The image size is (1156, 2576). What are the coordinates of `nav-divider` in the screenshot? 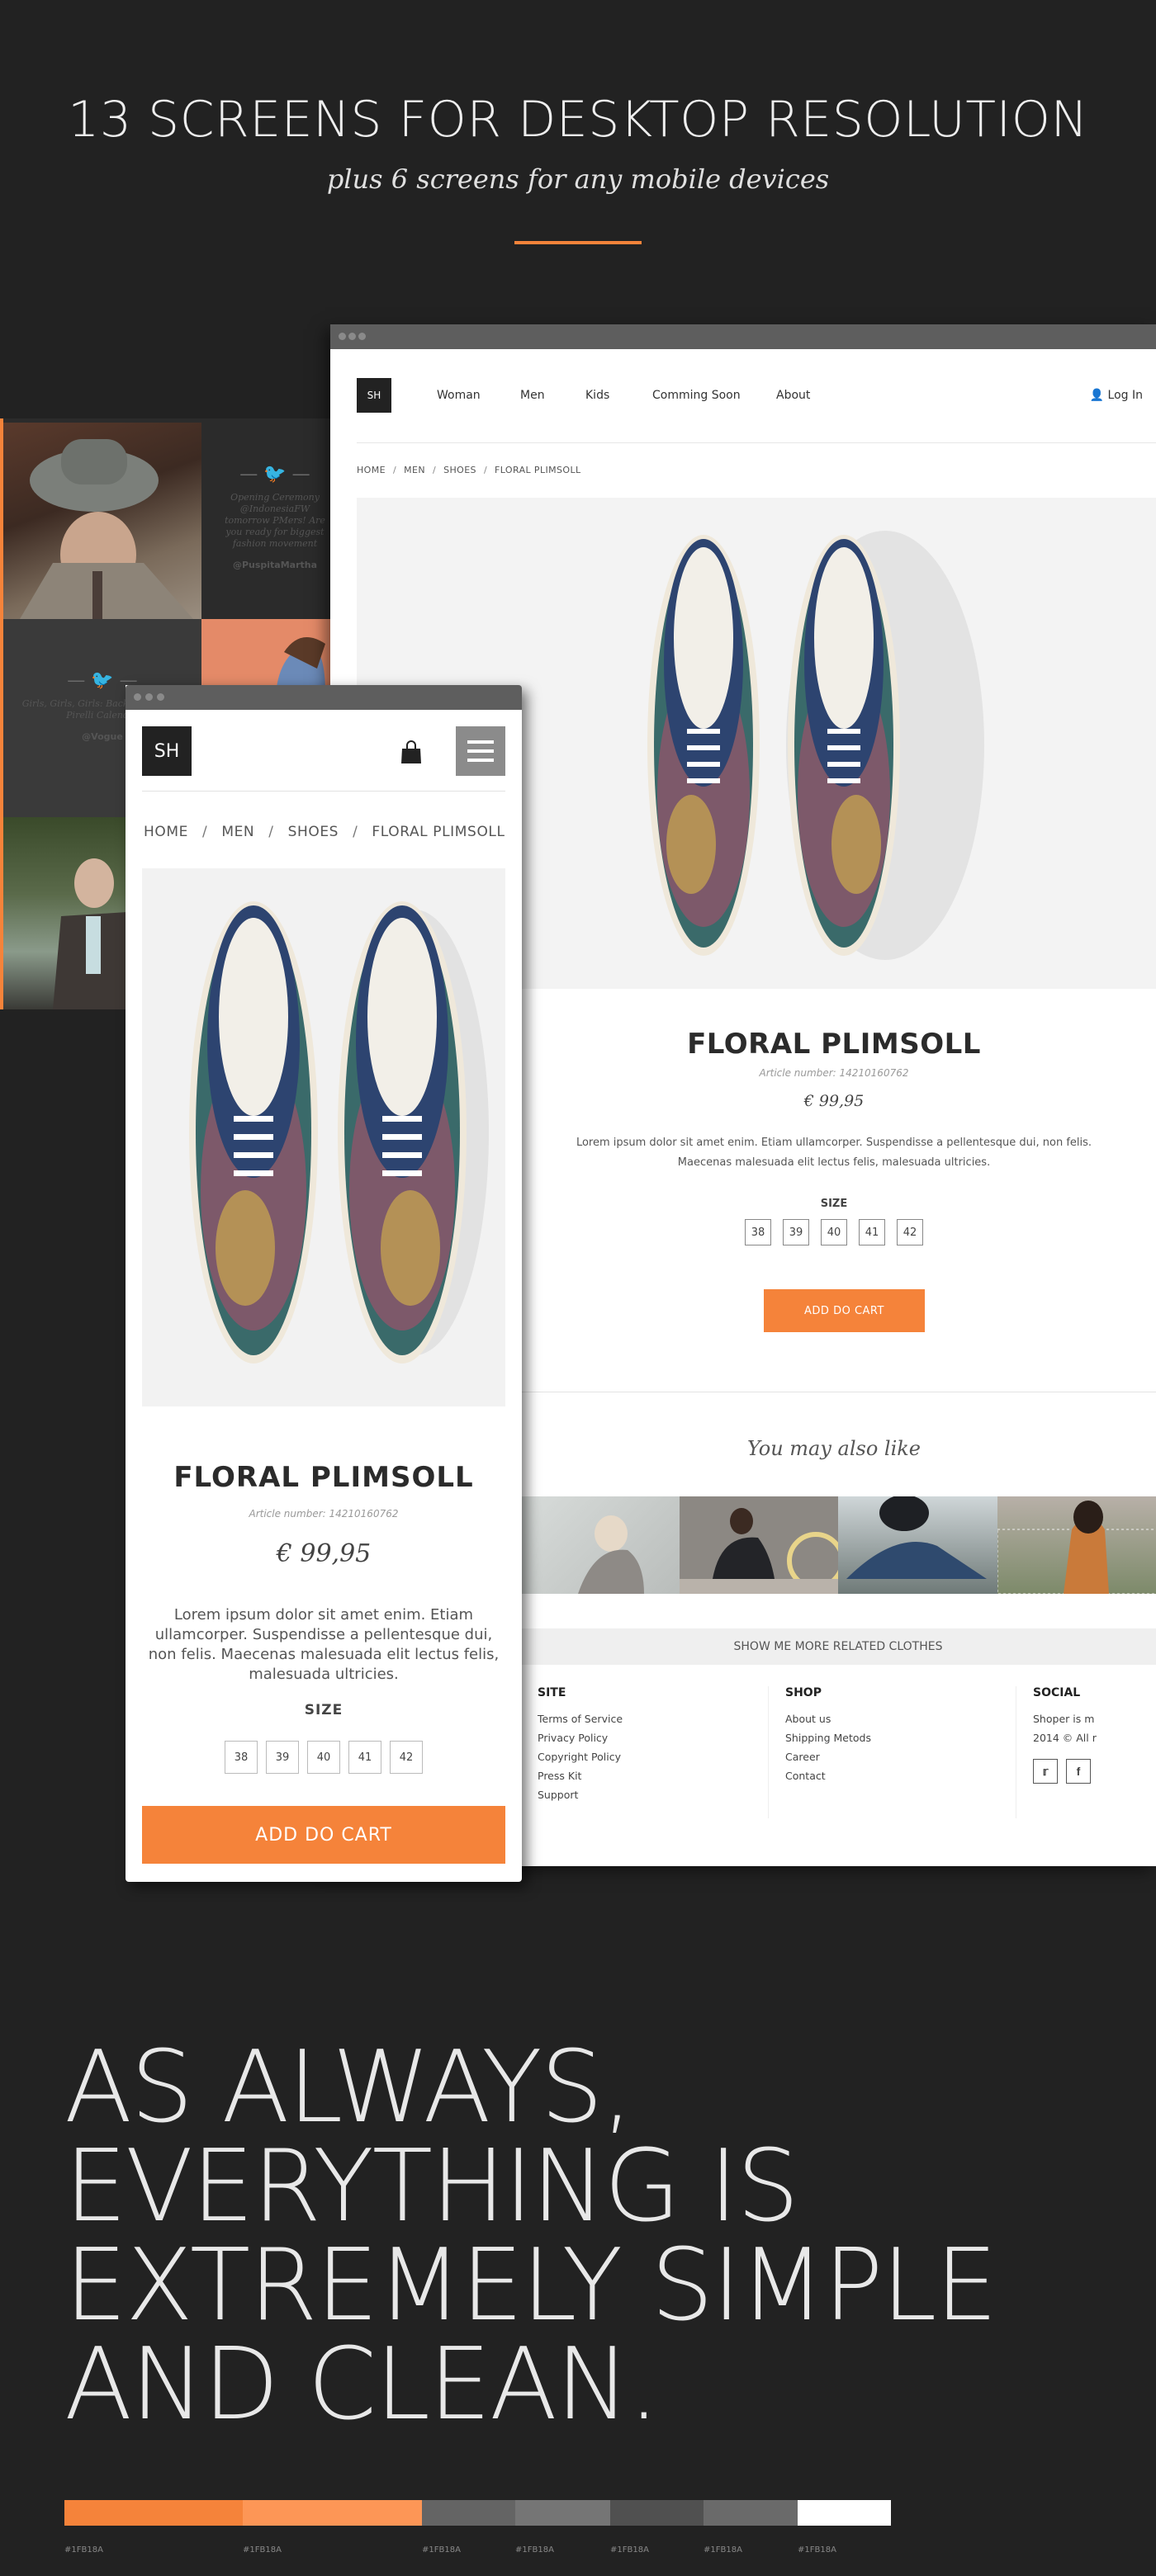 It's located at (756, 442).